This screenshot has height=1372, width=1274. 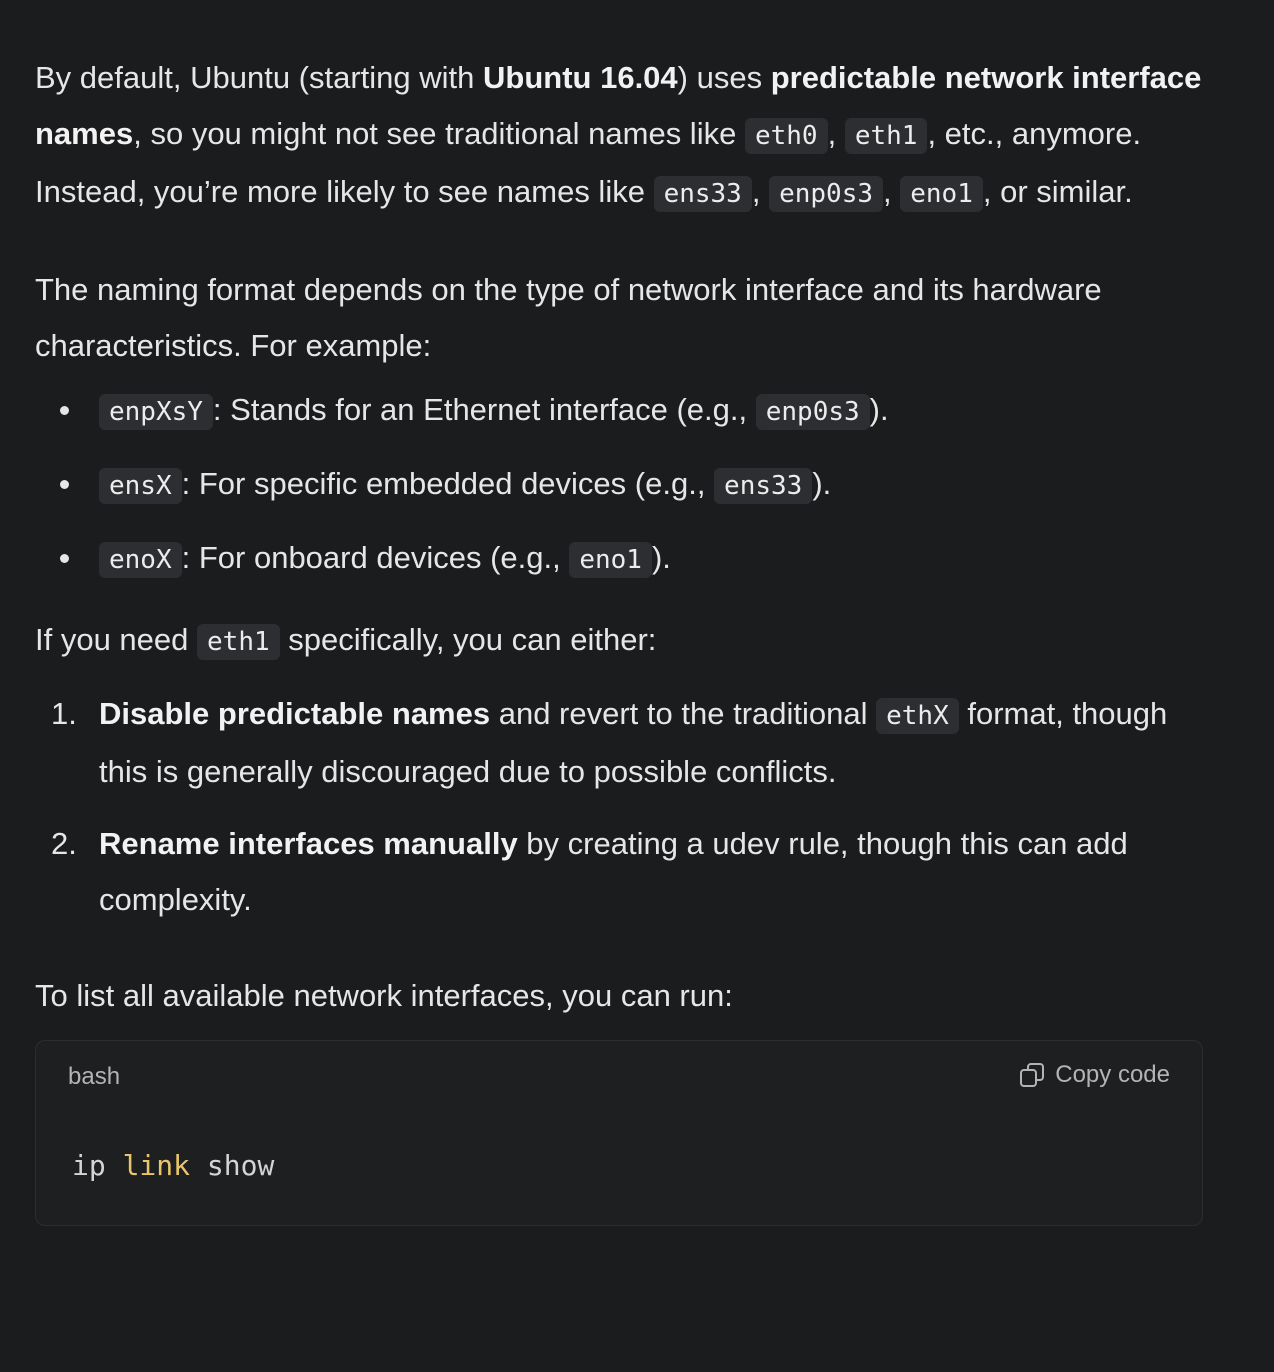 I want to click on code-token-command: ip, so click(x=89, y=1165).